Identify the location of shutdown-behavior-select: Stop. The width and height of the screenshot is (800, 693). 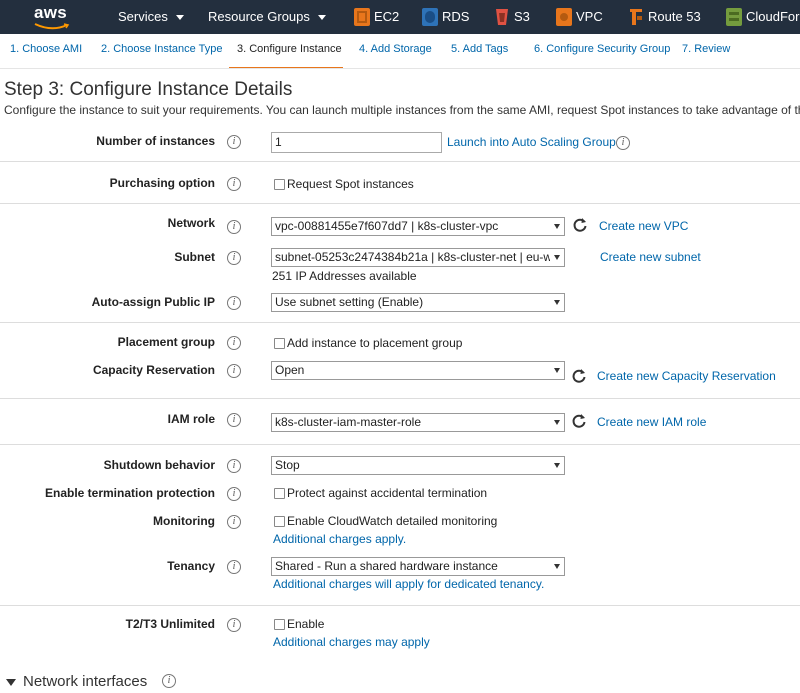
(418, 465).